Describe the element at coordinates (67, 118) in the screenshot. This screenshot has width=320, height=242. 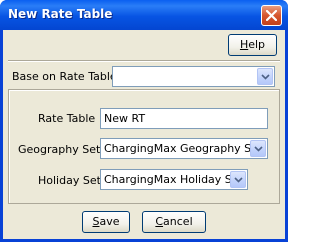
I see `rate-table-label: Rate Table` at that location.